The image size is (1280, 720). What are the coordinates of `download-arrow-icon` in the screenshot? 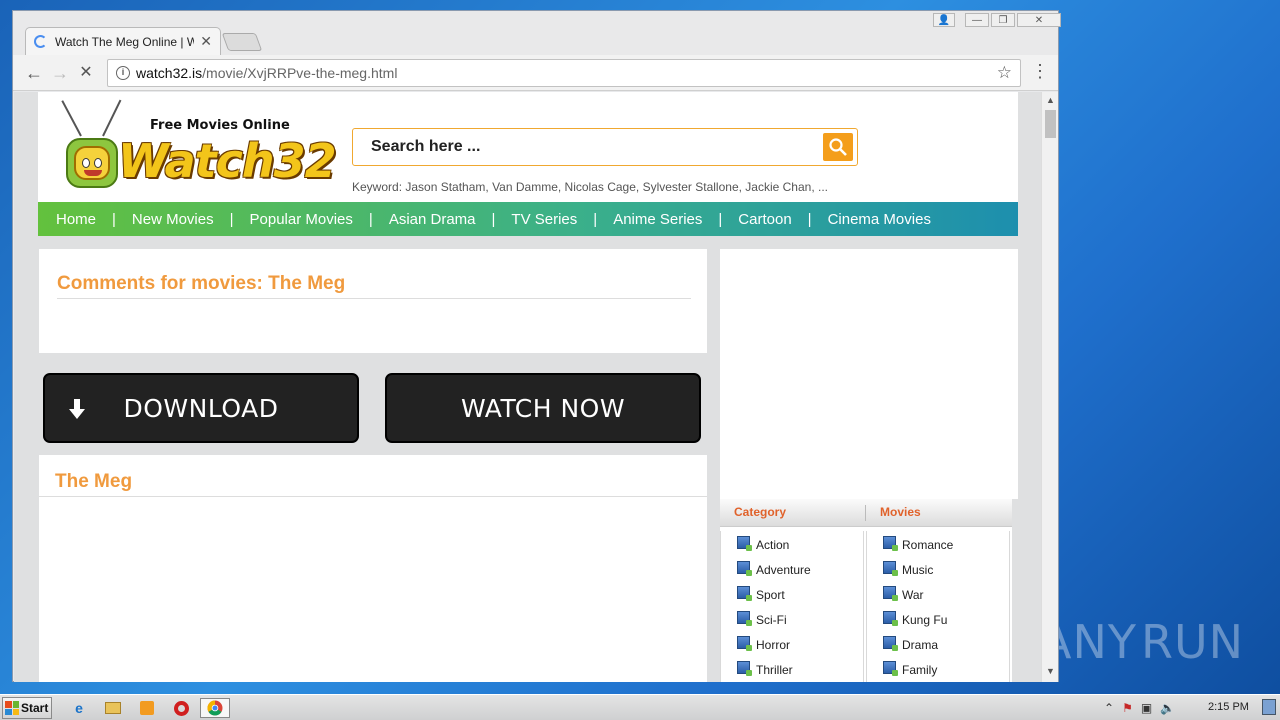 It's located at (77, 409).